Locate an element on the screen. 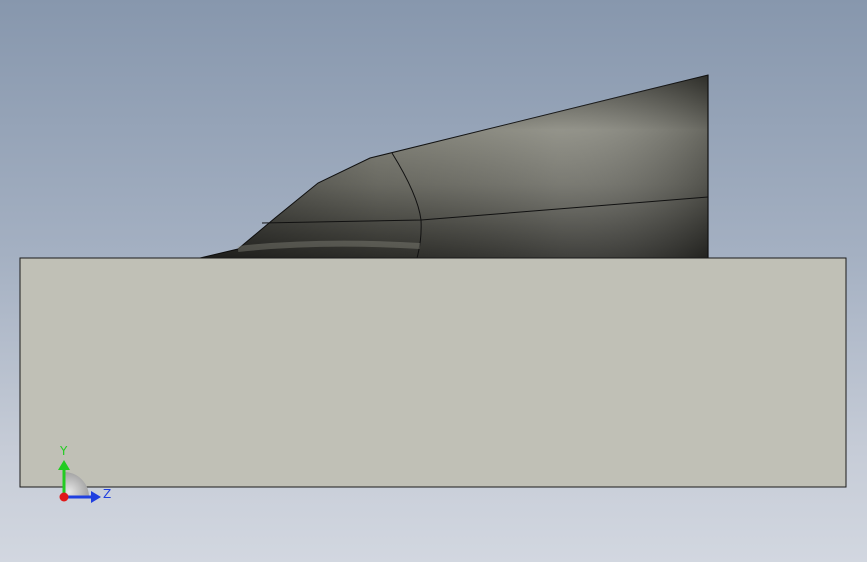 The height and width of the screenshot is (562, 867). triad-y-label: Y is located at coordinates (63, 451).